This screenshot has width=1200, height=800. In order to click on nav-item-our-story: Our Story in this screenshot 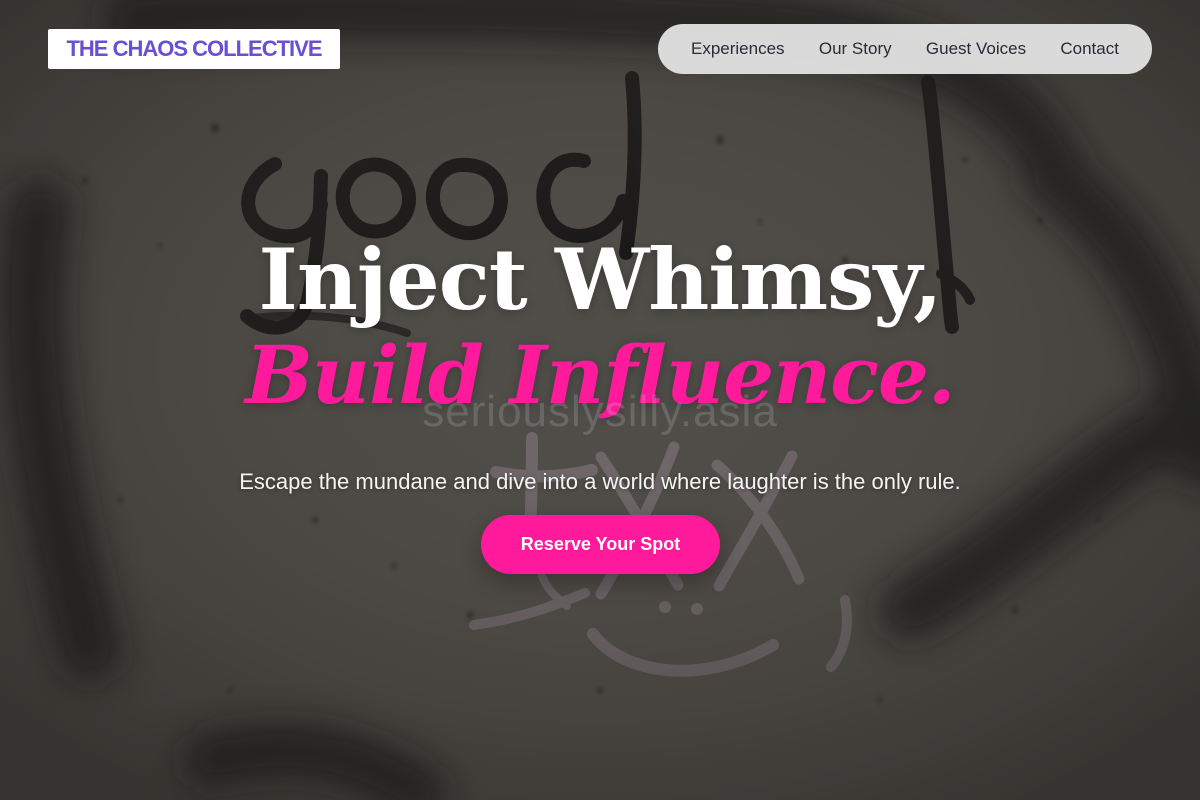, I will do `click(855, 49)`.